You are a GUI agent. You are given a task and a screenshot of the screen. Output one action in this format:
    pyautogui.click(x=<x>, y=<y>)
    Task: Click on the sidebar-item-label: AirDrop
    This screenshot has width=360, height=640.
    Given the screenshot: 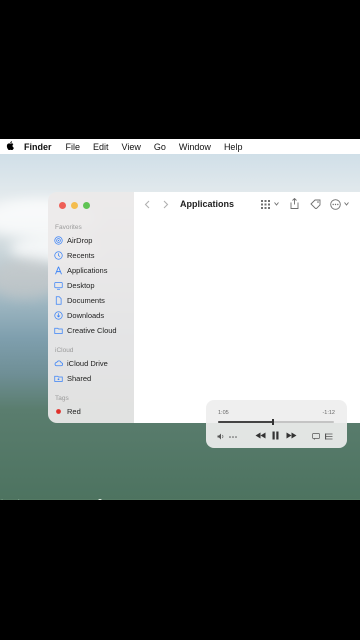 What is the action you would take?
    pyautogui.click(x=80, y=240)
    